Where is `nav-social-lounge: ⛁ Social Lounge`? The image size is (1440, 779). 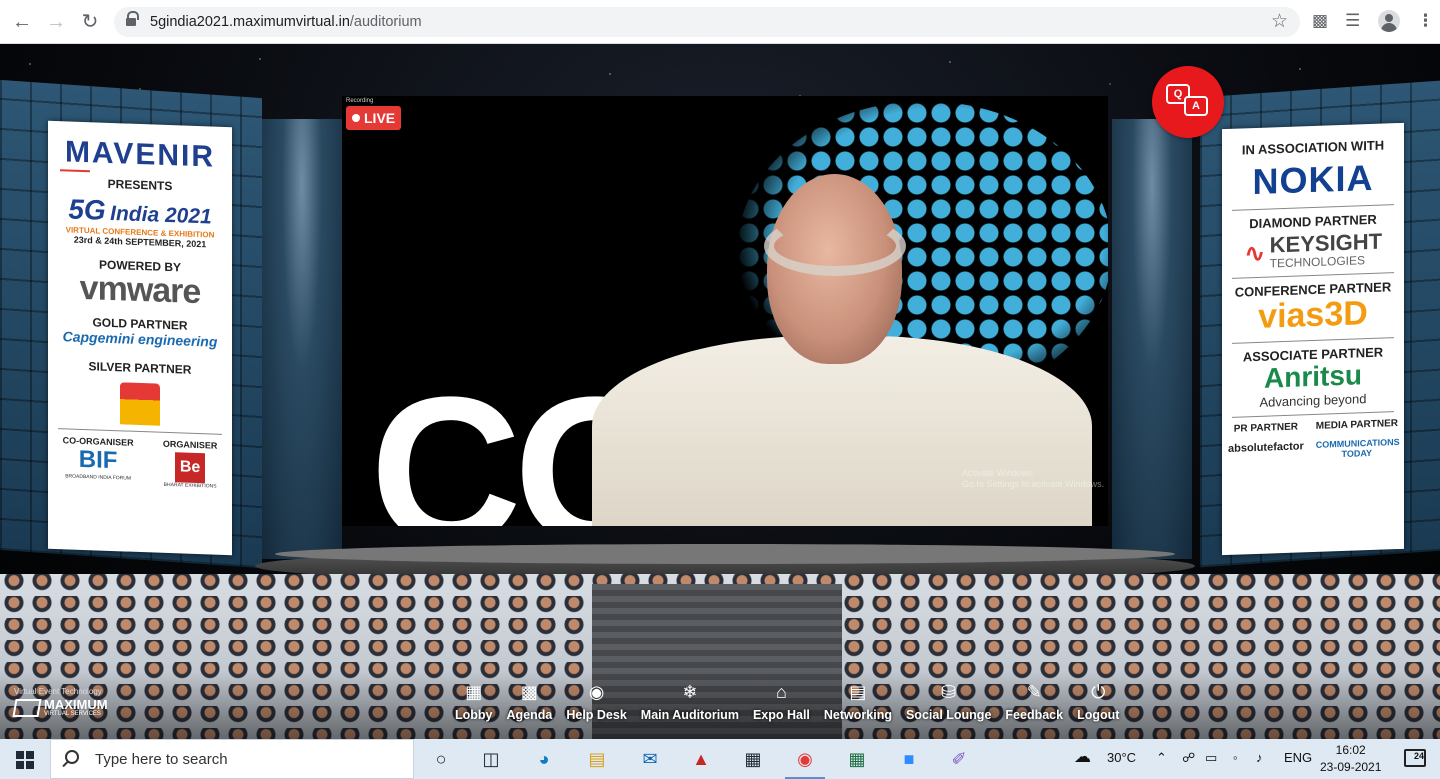
nav-social-lounge: ⛁ Social Lounge is located at coordinates (948, 701).